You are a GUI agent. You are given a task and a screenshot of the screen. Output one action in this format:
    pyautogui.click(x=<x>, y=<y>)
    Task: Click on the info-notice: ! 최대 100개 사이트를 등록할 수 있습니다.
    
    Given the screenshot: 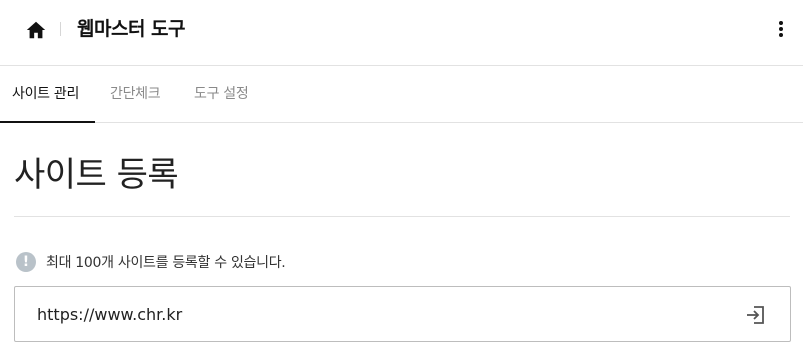 What is the action you would take?
    pyautogui.click(x=151, y=262)
    